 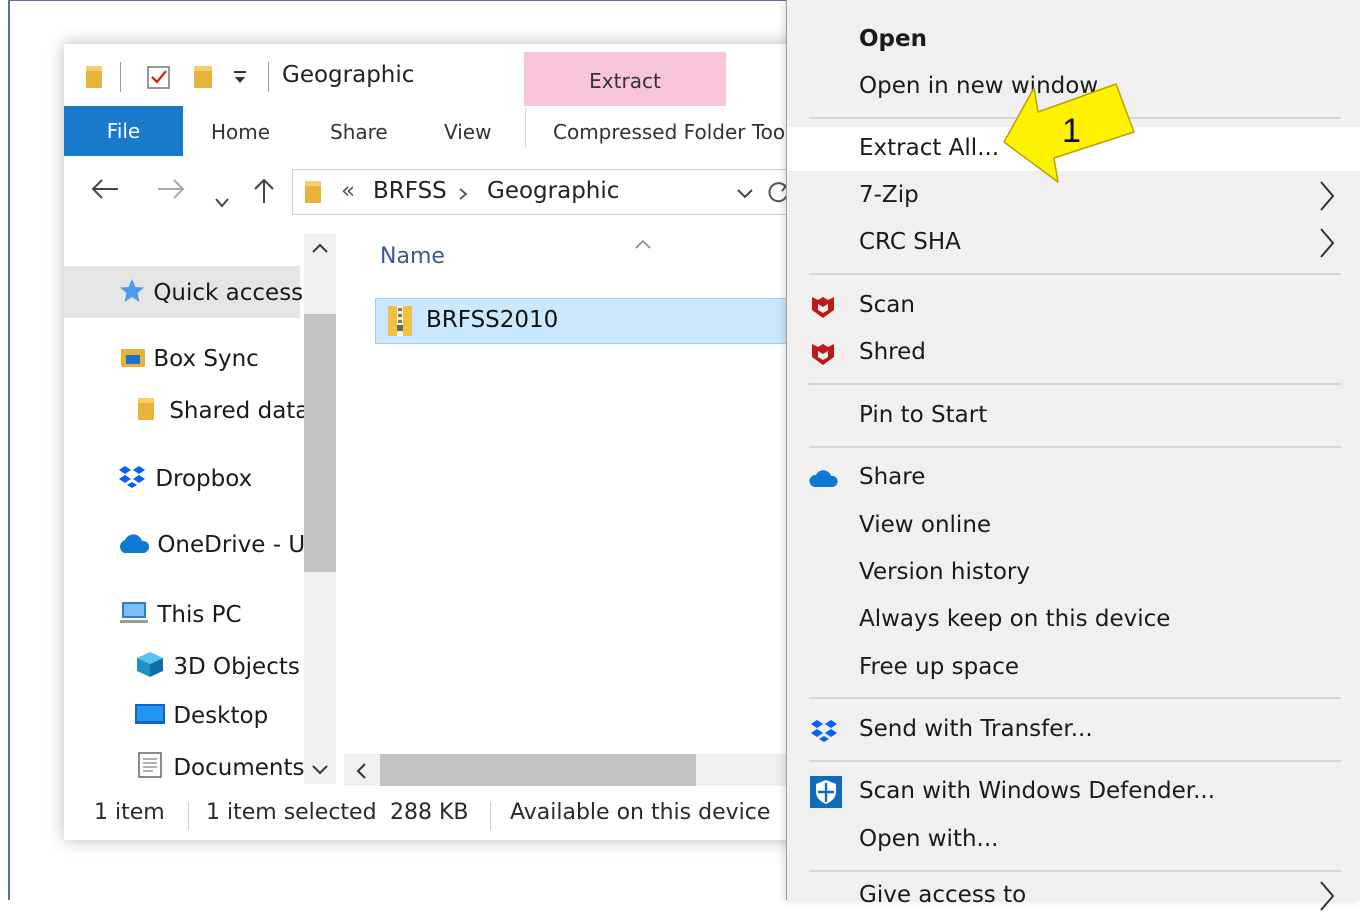 What do you see at coordinates (1073, 478) in the screenshot?
I see `menu-item-share: Share` at bounding box center [1073, 478].